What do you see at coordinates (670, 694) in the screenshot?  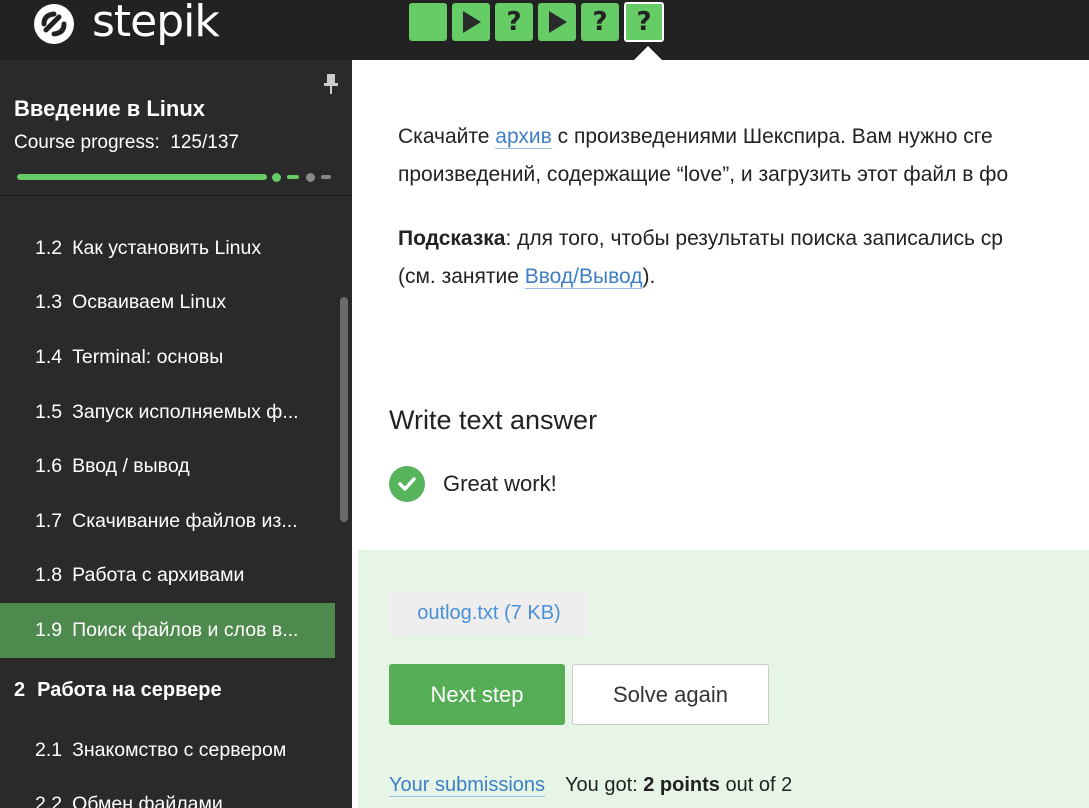 I see `solve-again-button: Solve again` at bounding box center [670, 694].